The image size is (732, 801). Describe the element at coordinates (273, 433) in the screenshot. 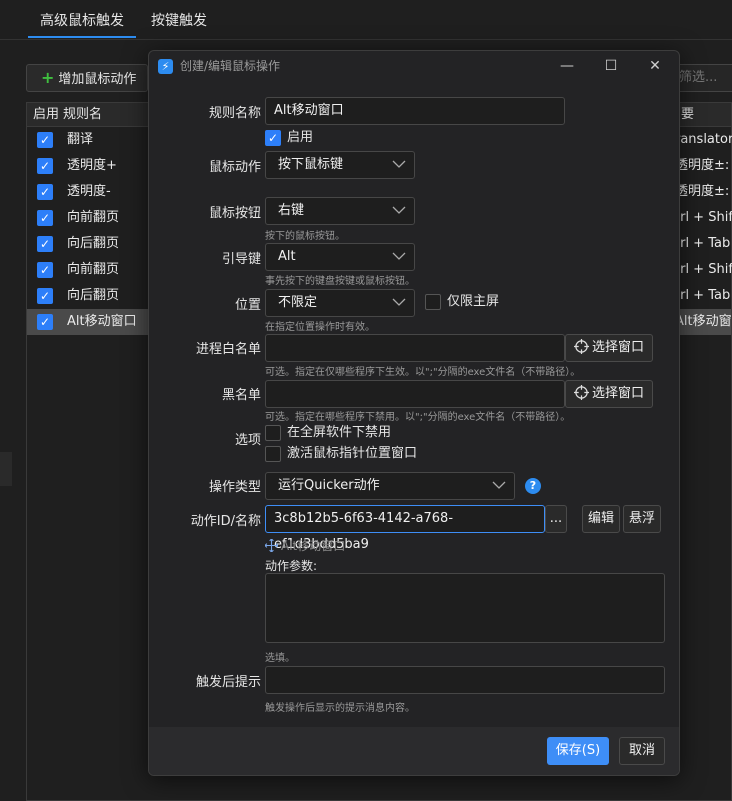

I see `fullscreen-disable-checkbox` at that location.